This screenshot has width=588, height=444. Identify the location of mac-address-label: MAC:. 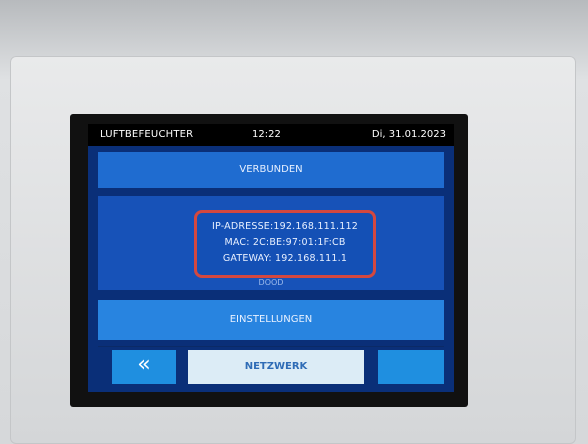
(237, 242).